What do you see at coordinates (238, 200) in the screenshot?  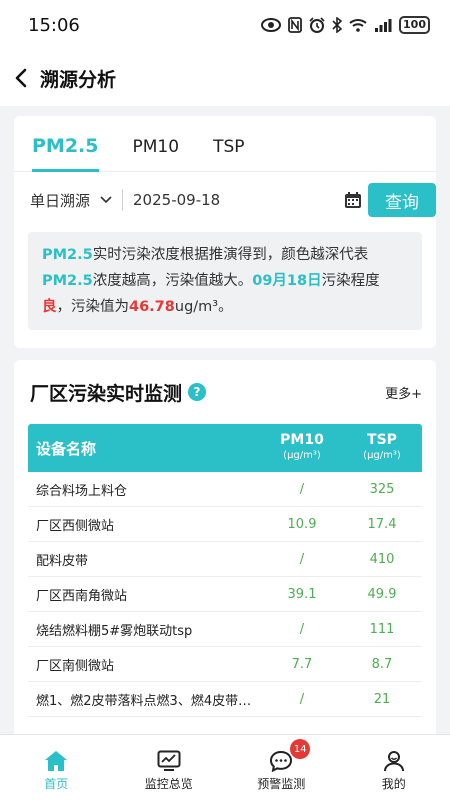 I see `date-field: 2025-09-18` at bounding box center [238, 200].